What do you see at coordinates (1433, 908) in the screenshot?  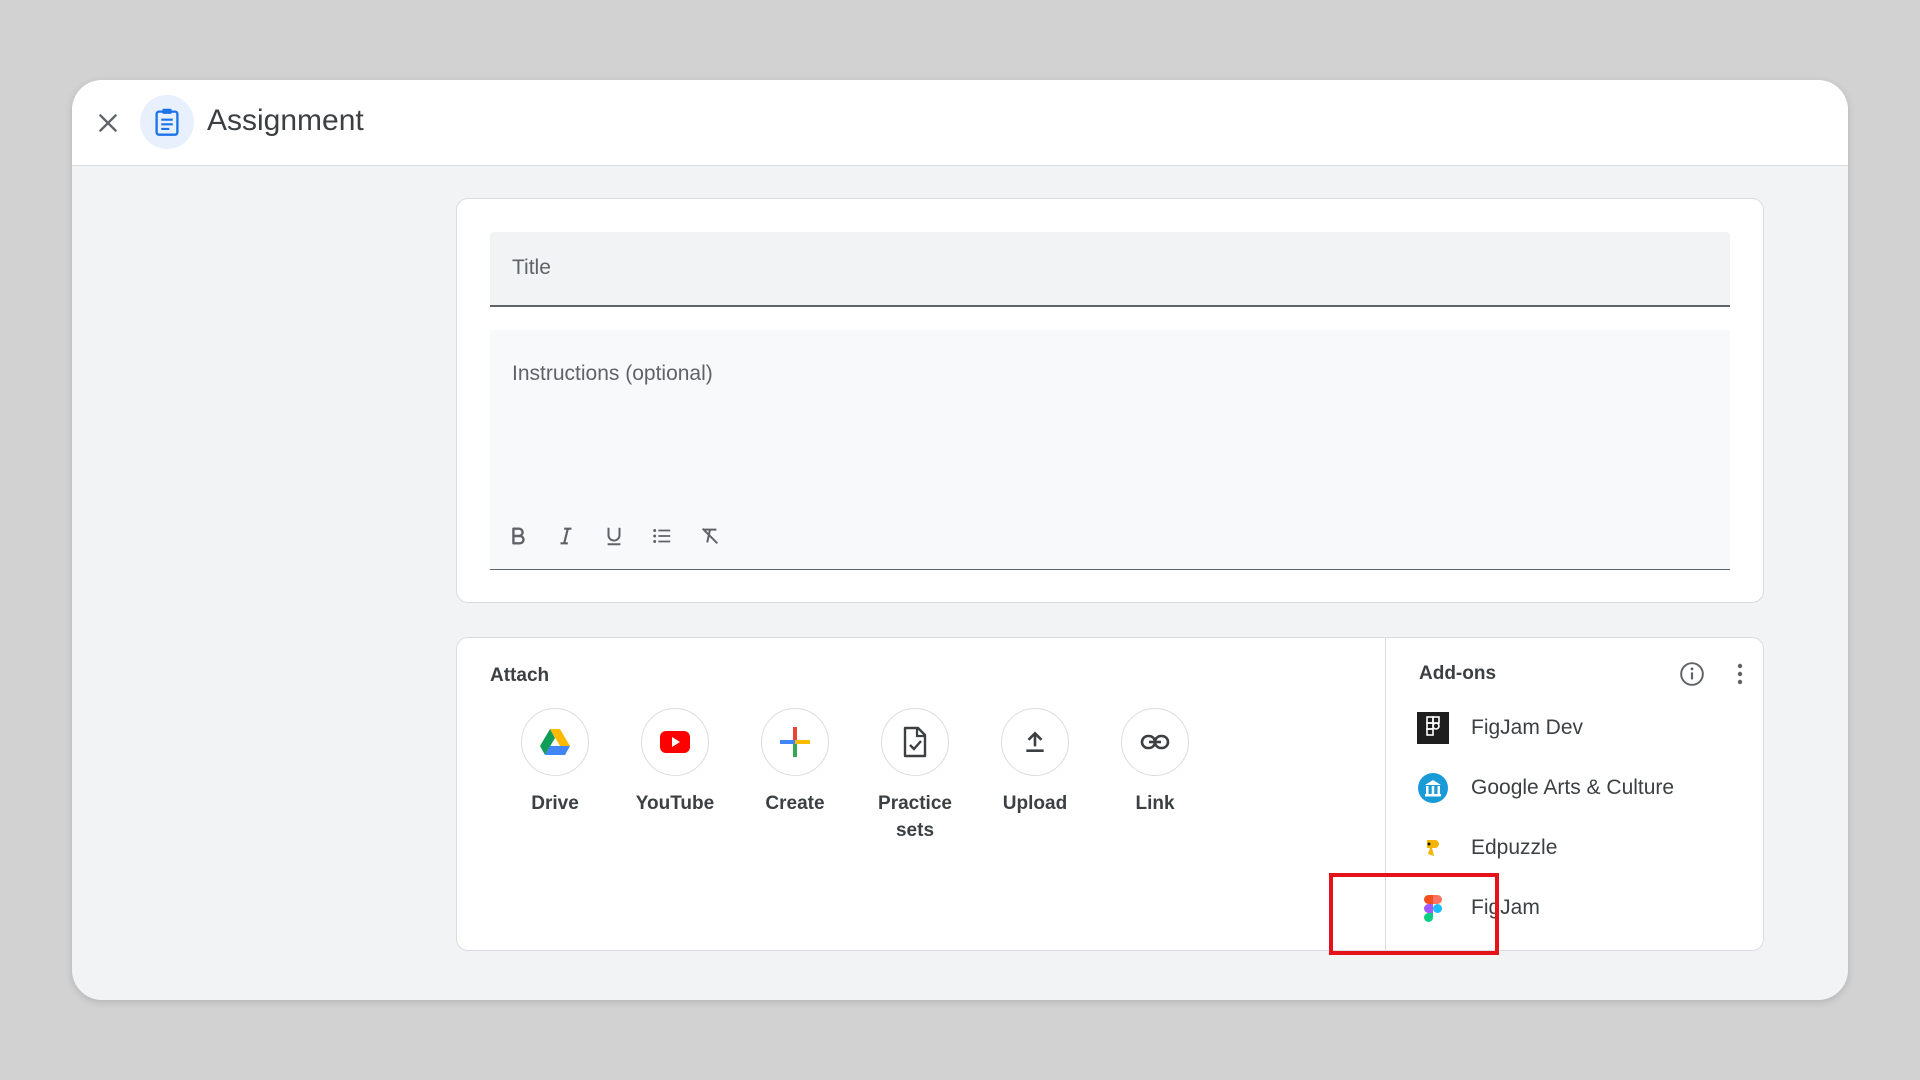 I see `figma-icon` at bounding box center [1433, 908].